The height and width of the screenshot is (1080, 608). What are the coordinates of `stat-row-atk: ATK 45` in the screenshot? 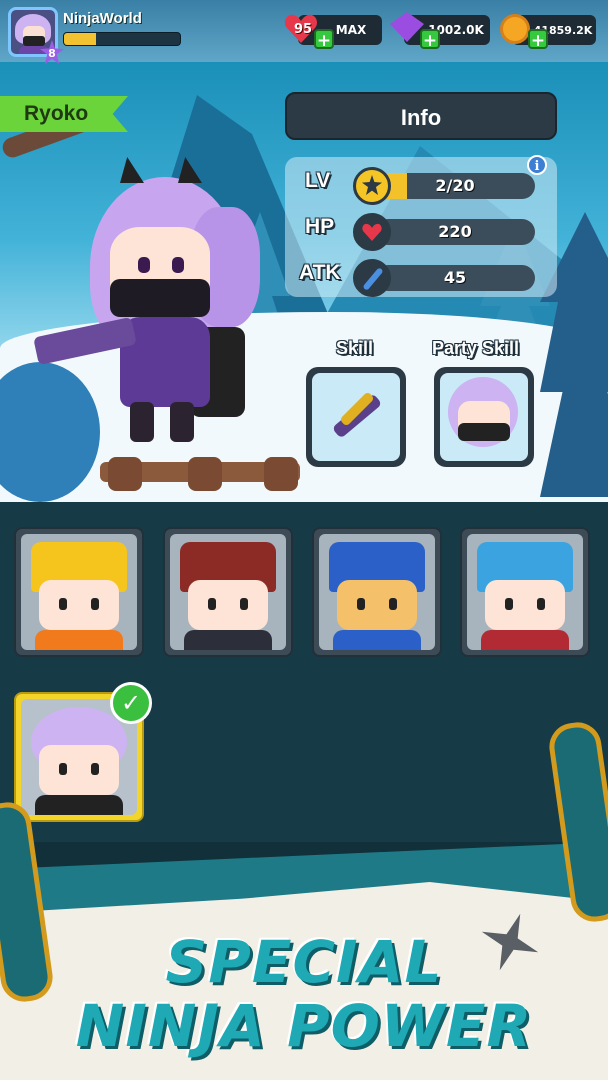 It's located at (421, 277).